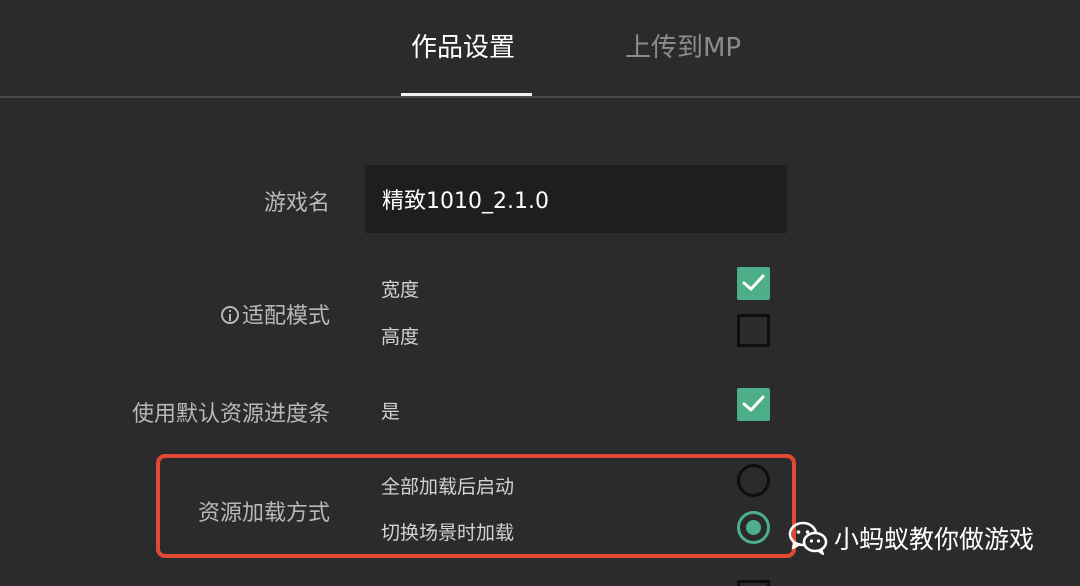 This screenshot has width=1080, height=586. I want to click on fit-mode-label-text: 适配模式, so click(285, 316).